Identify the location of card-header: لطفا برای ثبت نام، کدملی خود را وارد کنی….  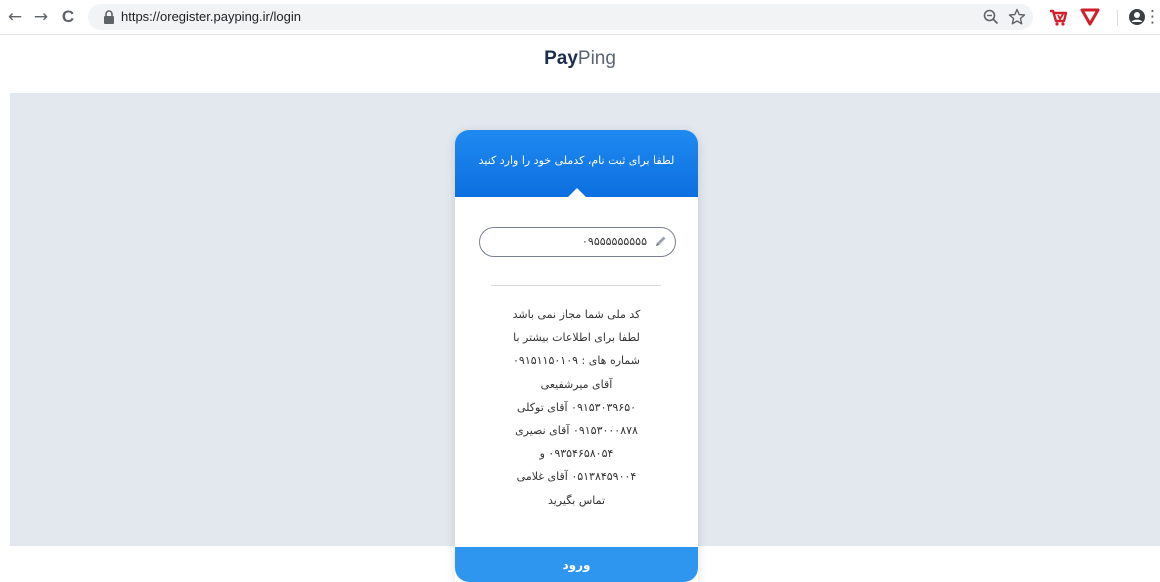
(576, 163).